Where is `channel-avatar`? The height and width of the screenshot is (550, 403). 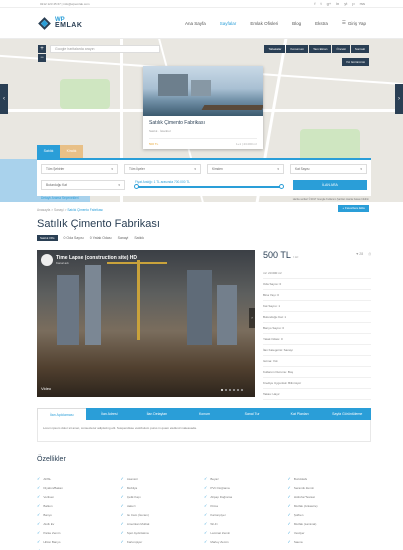
channel-avatar is located at coordinates (47, 260).